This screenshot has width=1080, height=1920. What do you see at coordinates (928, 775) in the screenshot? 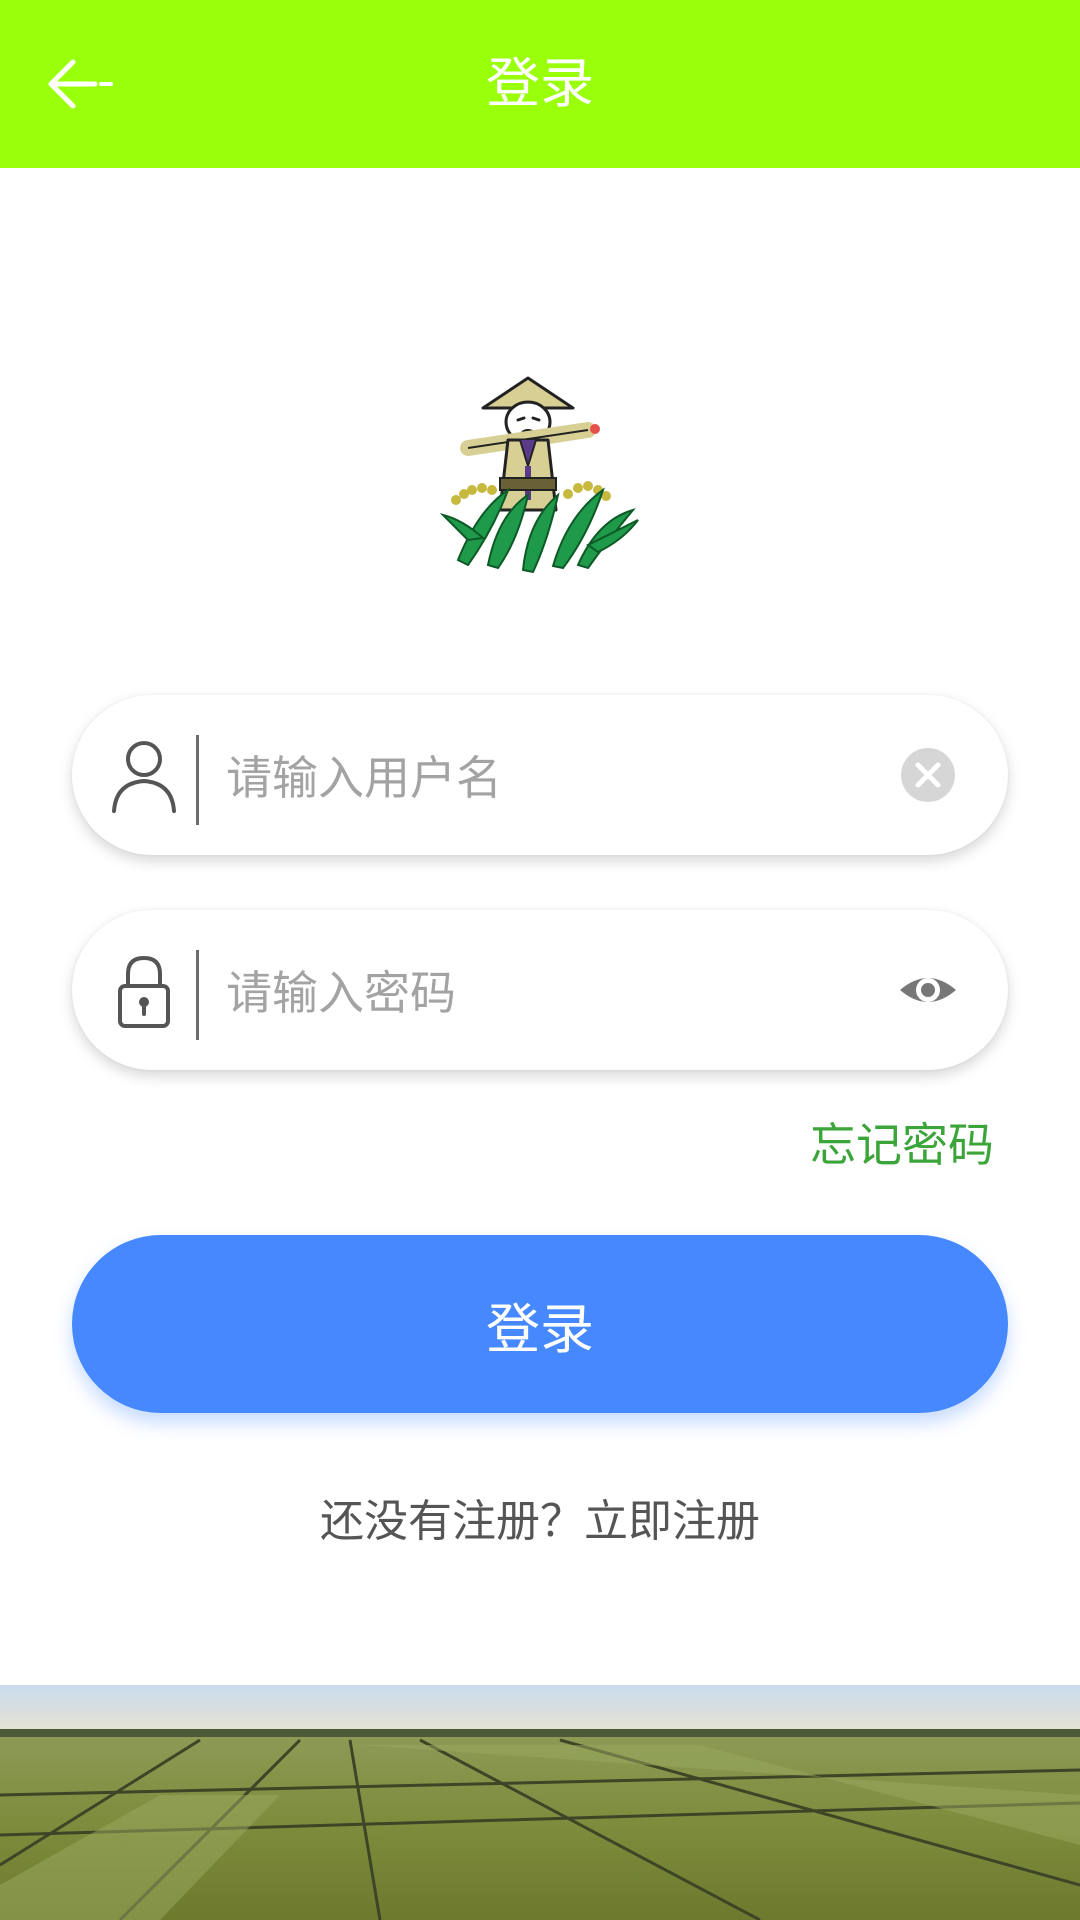
I see `clear-icon` at bounding box center [928, 775].